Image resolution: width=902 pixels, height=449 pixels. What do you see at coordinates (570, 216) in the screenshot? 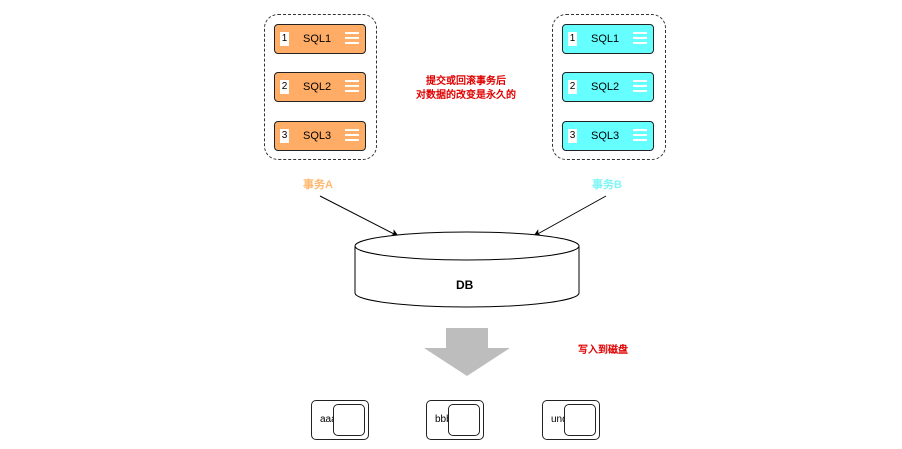
I see `arrow-transaction-b-to-db` at bounding box center [570, 216].